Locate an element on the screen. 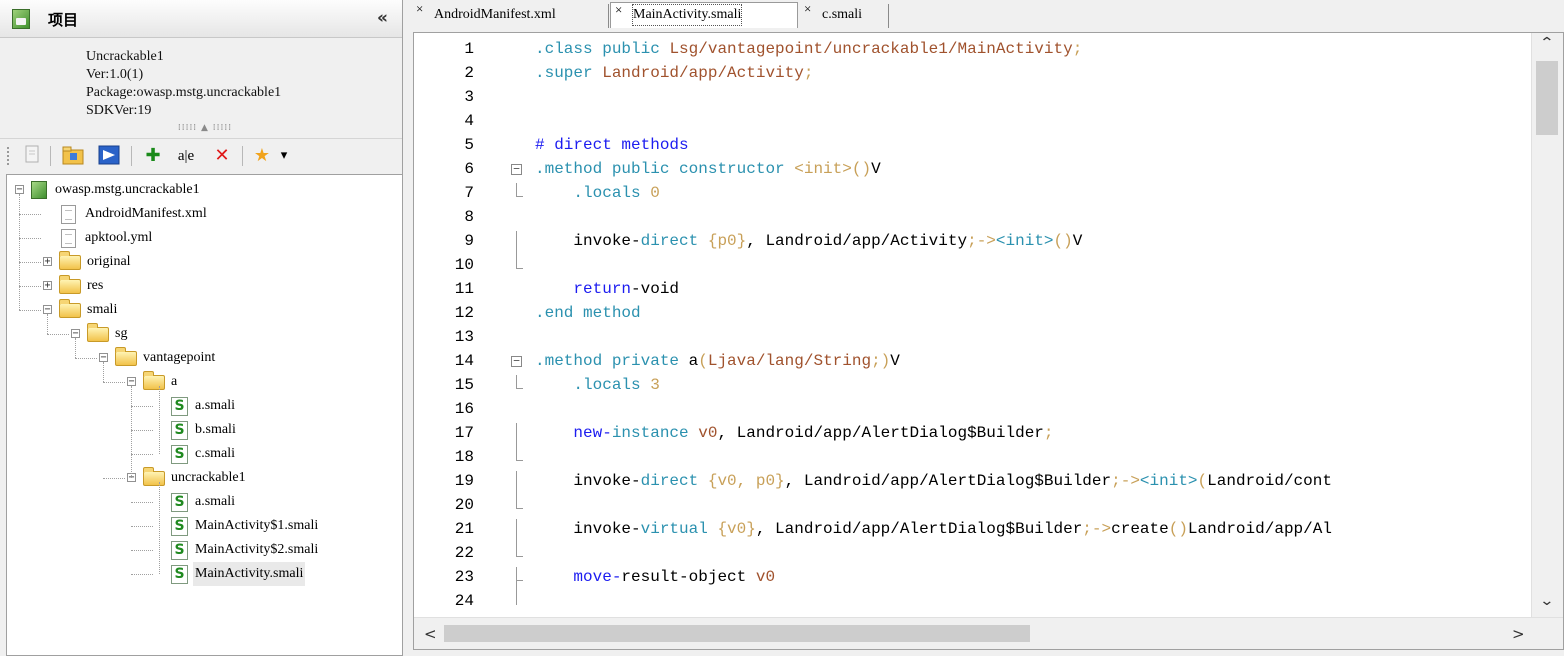 The height and width of the screenshot is (656, 1564). add-icon: ✚ is located at coordinates (153, 156).